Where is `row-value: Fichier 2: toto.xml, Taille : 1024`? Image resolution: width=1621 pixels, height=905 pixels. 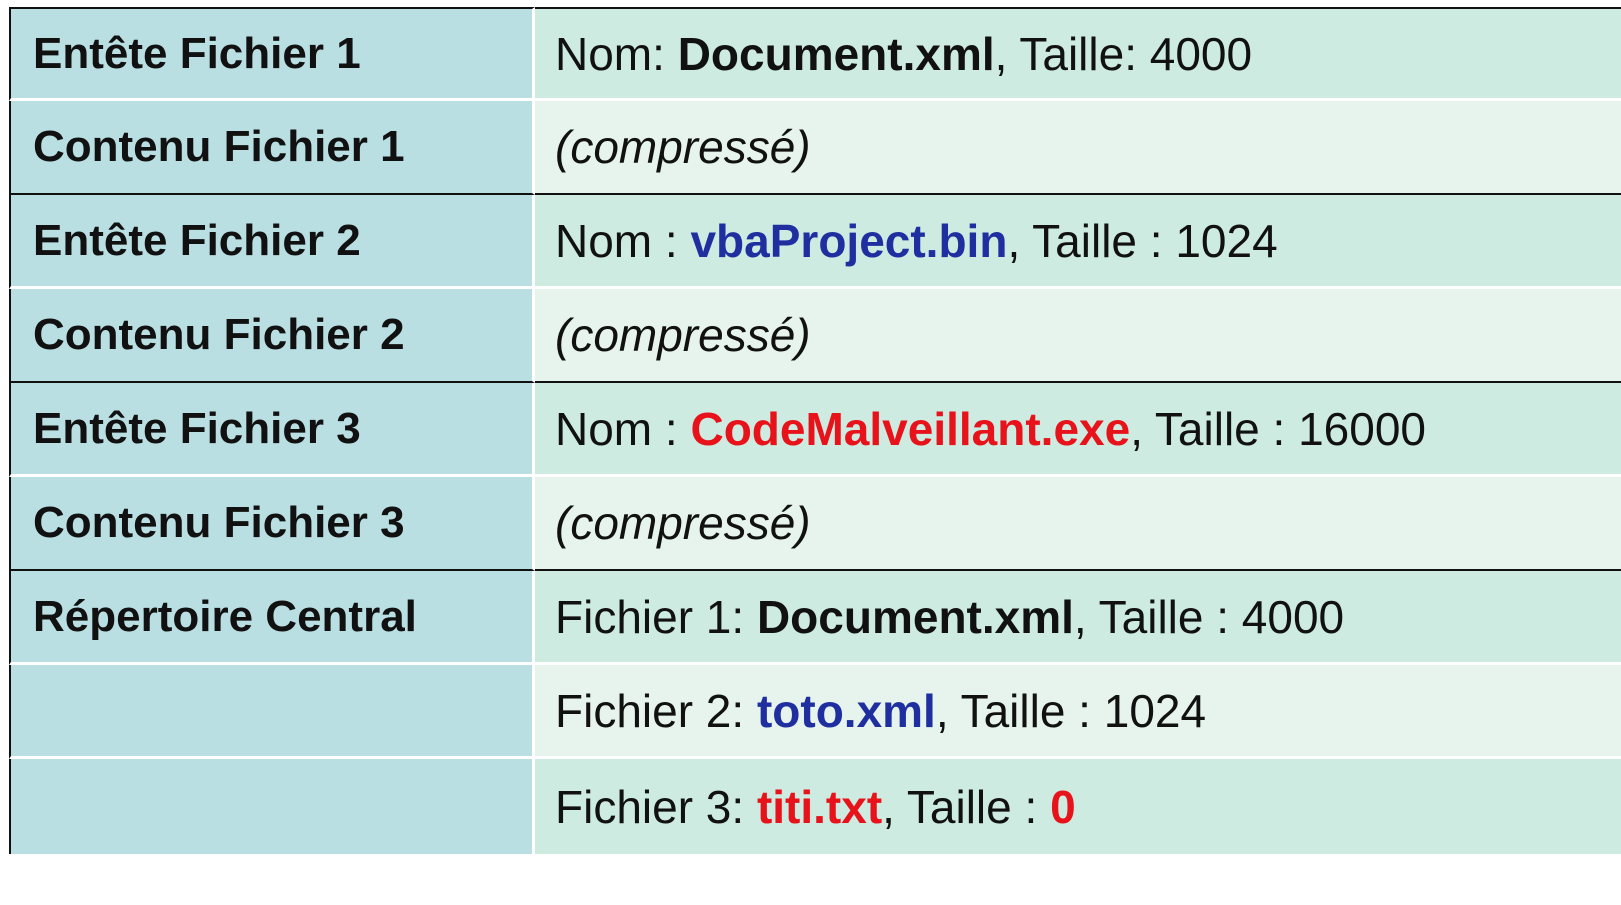 row-value: Fichier 2: toto.xml, Taille : 1024 is located at coordinates (1078, 712).